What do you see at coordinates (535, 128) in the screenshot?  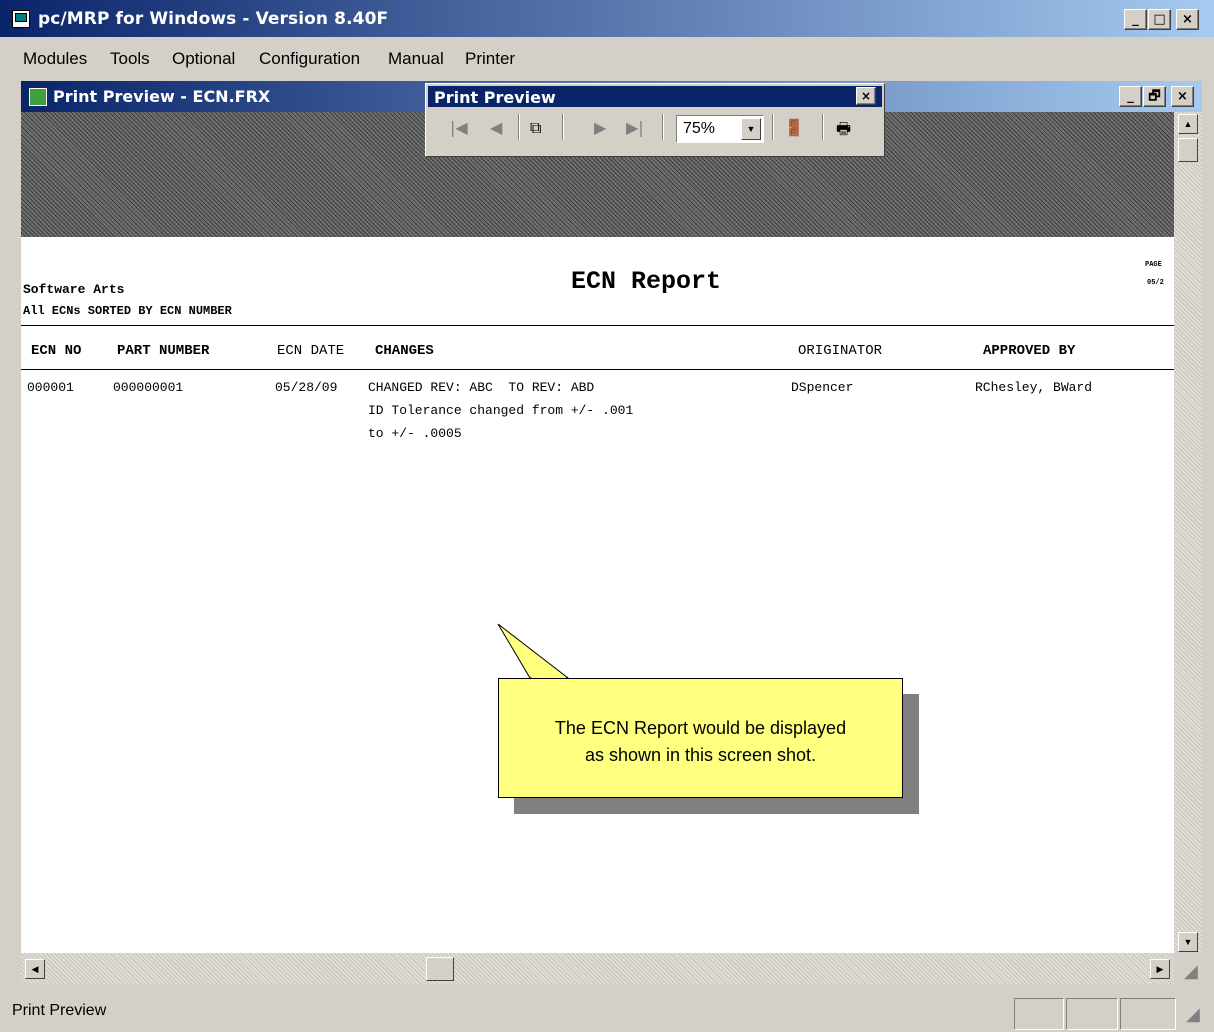 I see `go-to-page-icon: ⧉` at bounding box center [535, 128].